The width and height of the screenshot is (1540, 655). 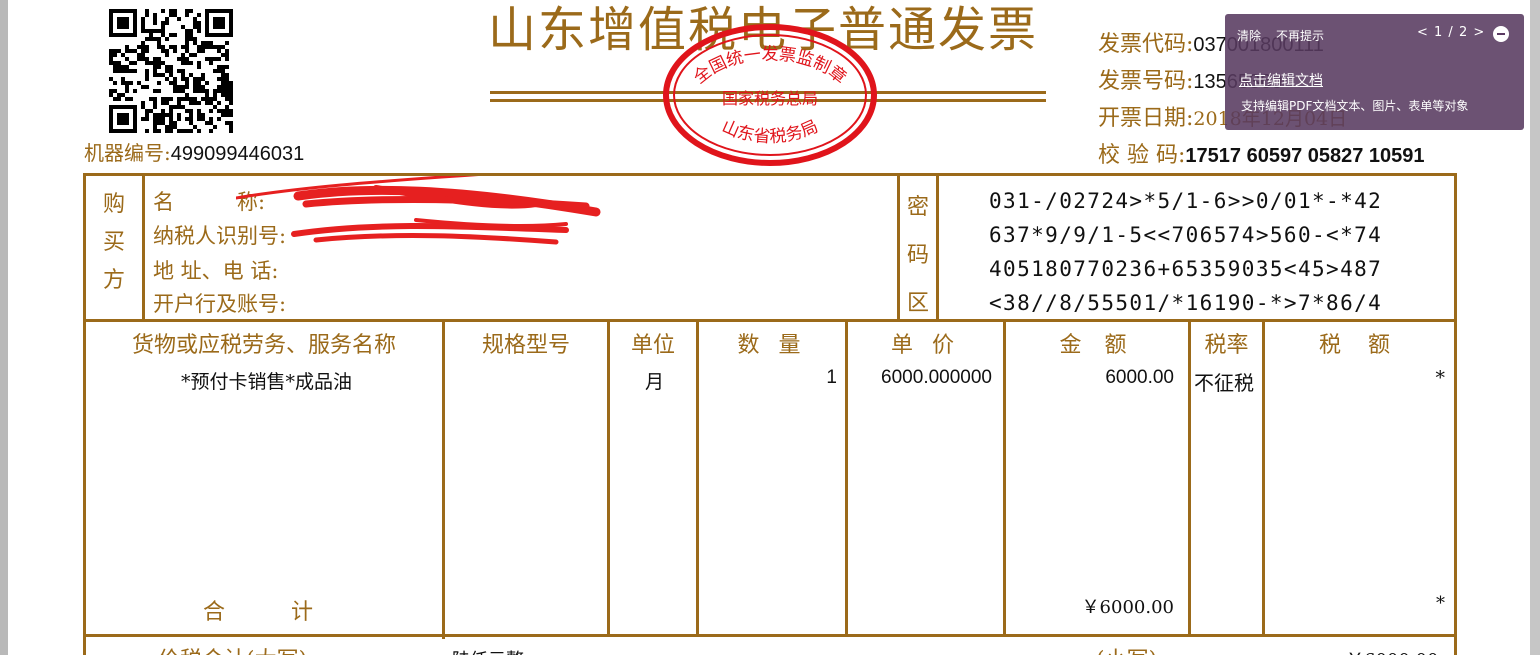 What do you see at coordinates (1226, 345) in the screenshot?
I see `col-header-rate: 税率` at bounding box center [1226, 345].